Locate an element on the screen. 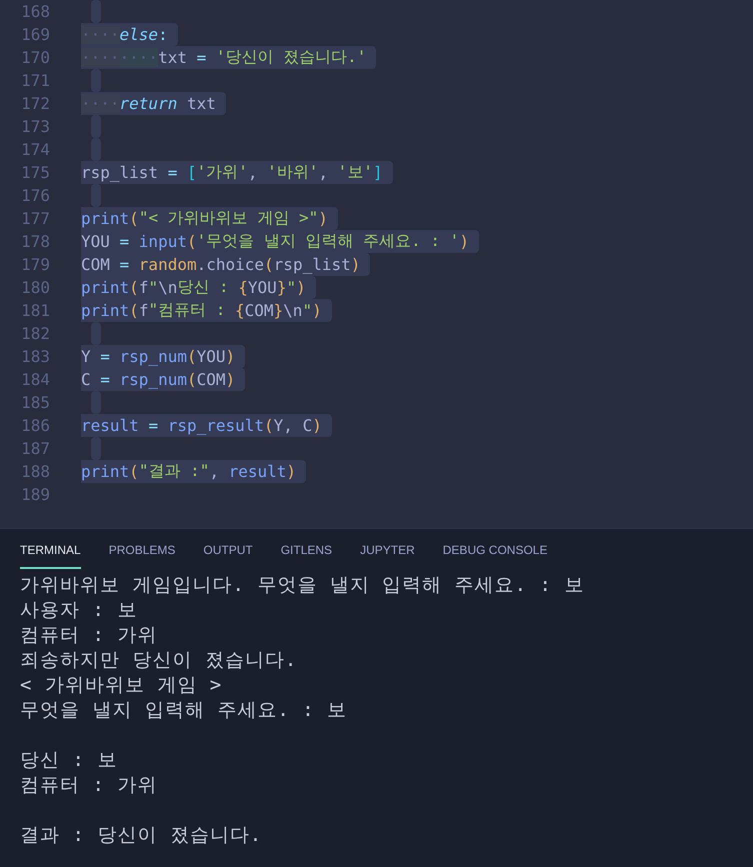  line-number: 176 is located at coordinates (35, 195).